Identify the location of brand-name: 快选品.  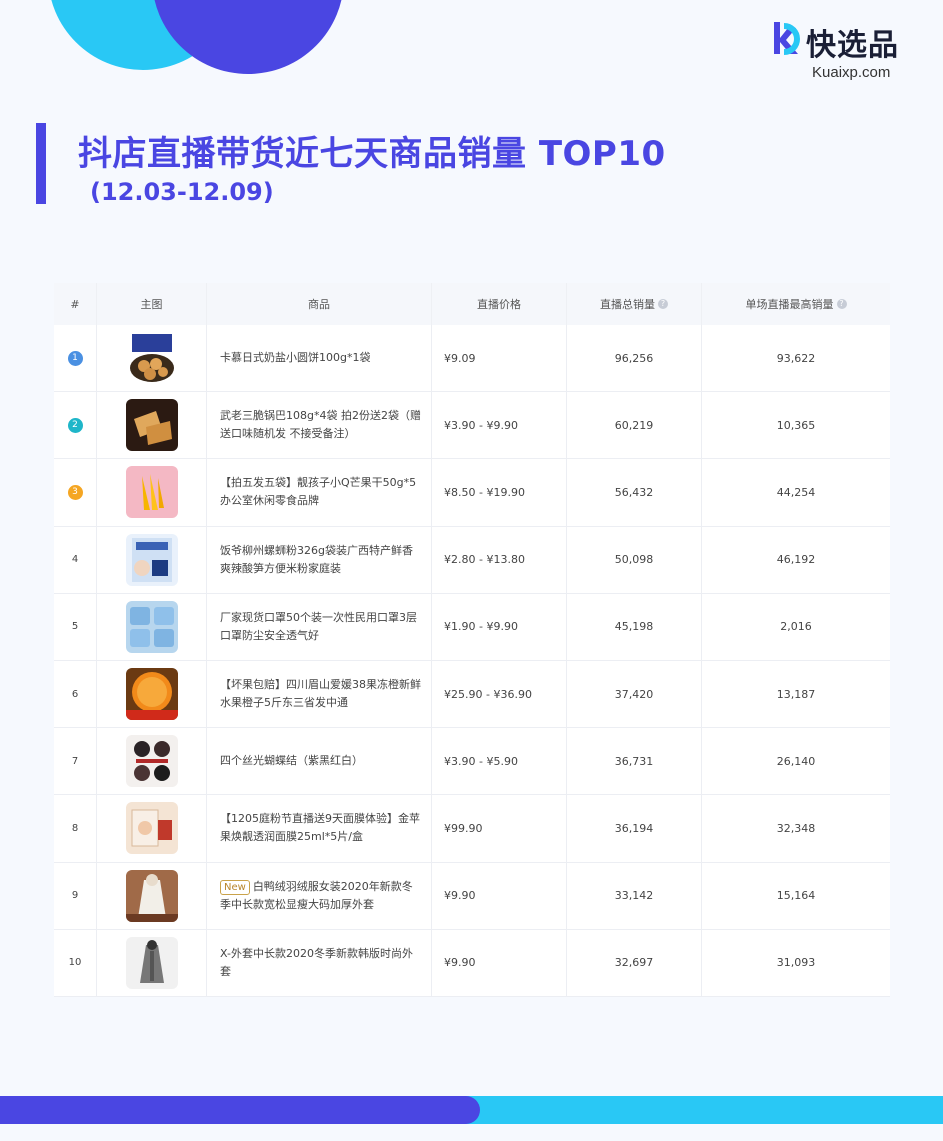
(852, 45).